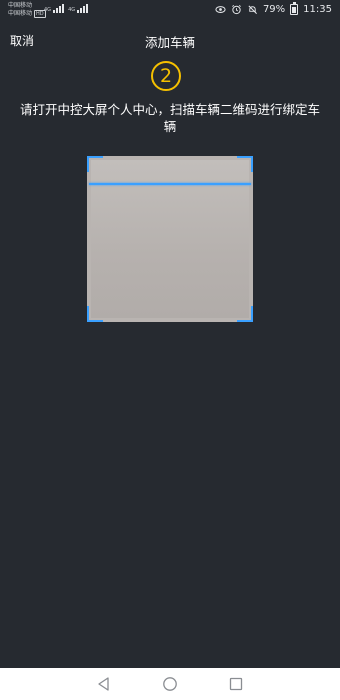 This screenshot has height=700, width=340. I want to click on status-right: 79% 11:35, so click(273, 8).